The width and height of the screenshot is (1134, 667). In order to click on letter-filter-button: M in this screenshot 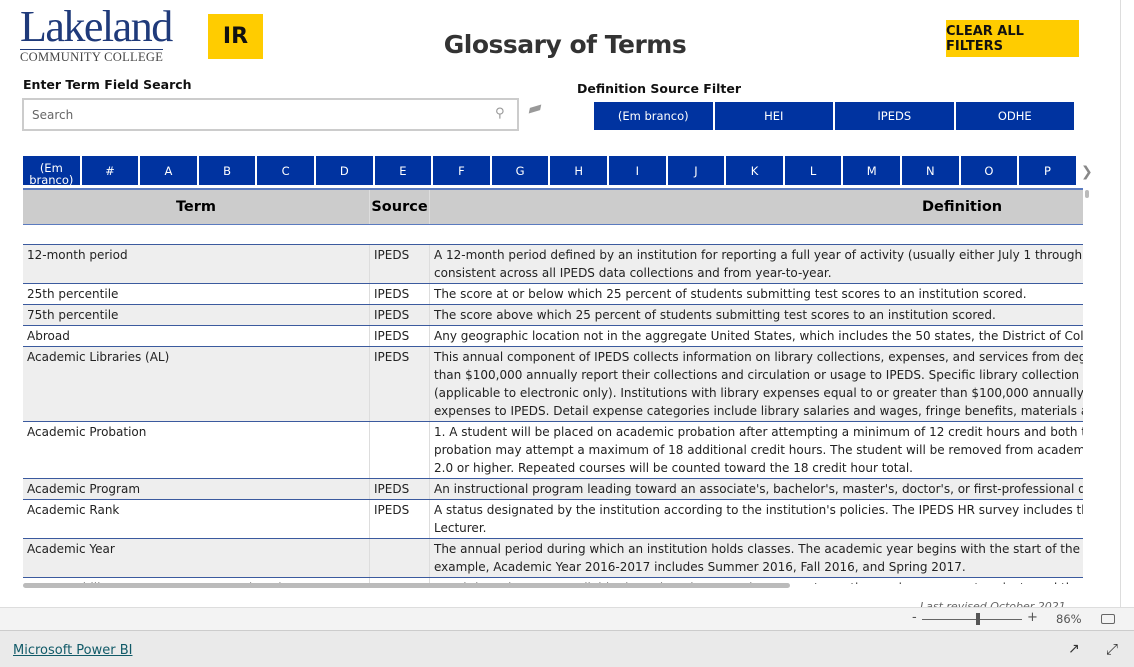, I will do `click(872, 170)`.